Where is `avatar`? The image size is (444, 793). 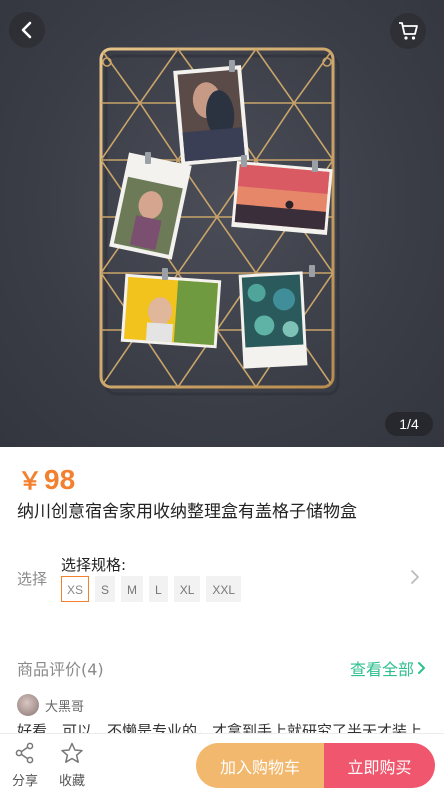
avatar is located at coordinates (28, 705).